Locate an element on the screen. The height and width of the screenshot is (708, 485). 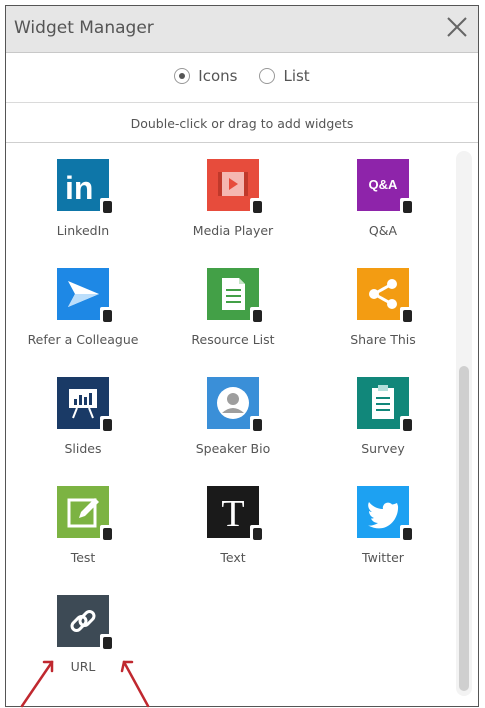
svg-text: in is located at coordinates (79, 188).